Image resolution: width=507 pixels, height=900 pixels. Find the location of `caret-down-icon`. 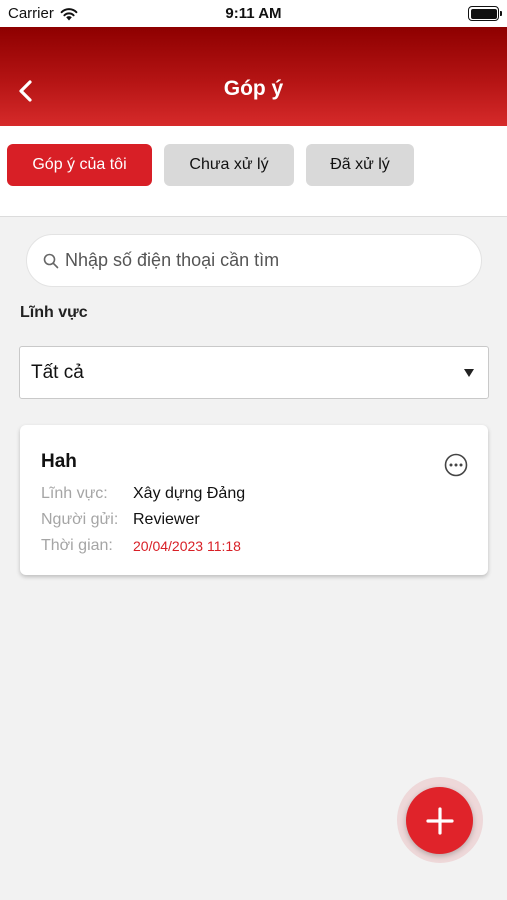

caret-down-icon is located at coordinates (469, 373).